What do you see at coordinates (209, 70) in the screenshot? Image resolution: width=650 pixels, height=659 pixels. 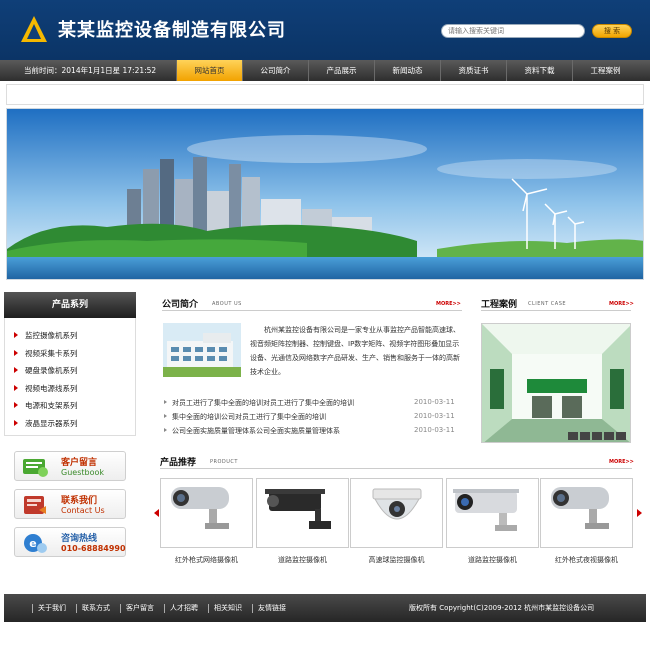 I see `nav-item-home: 网站首页` at bounding box center [209, 70].